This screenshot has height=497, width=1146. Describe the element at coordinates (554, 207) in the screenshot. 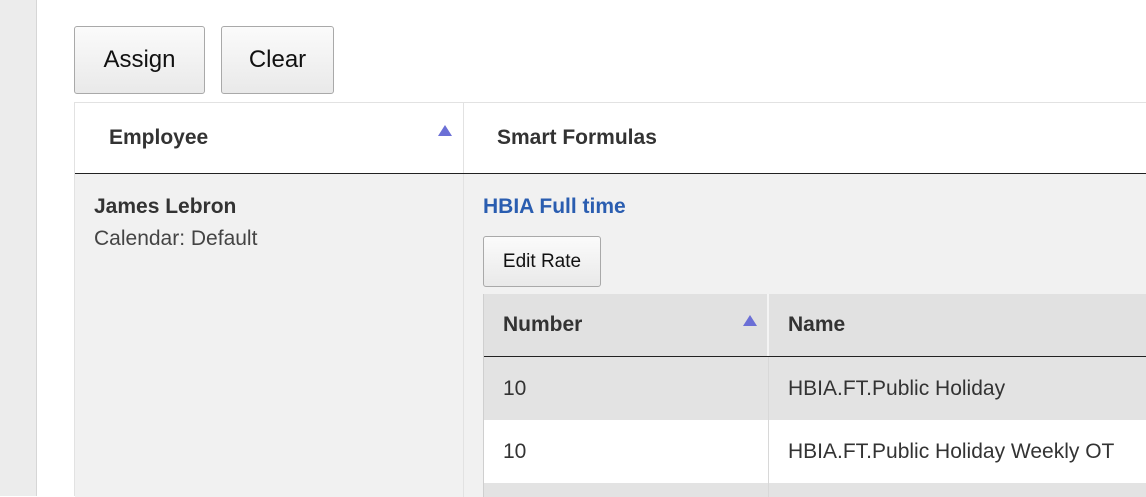

I see `formula-link: HBIA Full time` at that location.